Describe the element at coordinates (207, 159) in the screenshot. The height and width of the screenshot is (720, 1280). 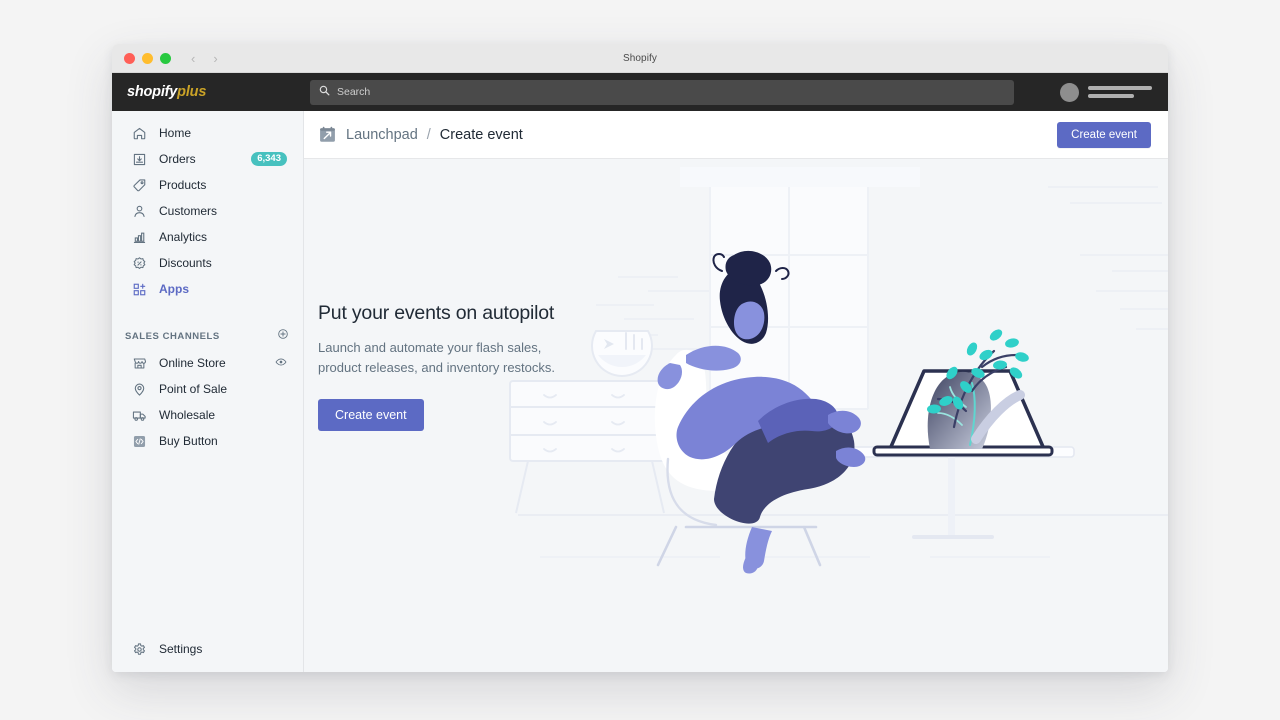
I see `sidebar-item-orders: Orders 6,343` at that location.